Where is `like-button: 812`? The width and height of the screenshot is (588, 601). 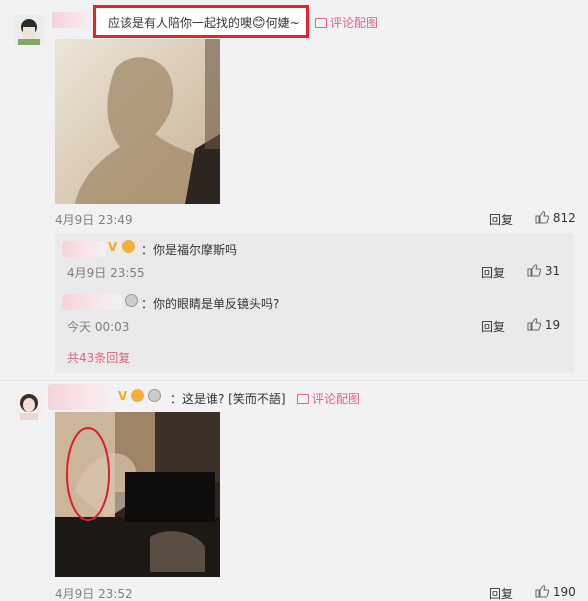
like-button: 812 is located at coordinates (555, 218).